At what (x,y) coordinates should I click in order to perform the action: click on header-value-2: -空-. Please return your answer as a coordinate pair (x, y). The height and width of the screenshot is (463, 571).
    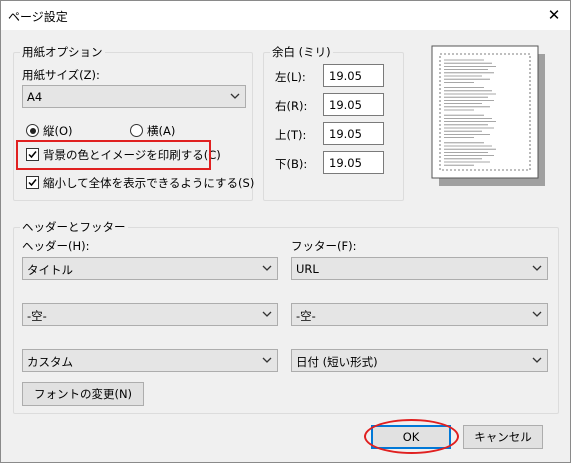
    Looking at the image, I should click on (37, 316).